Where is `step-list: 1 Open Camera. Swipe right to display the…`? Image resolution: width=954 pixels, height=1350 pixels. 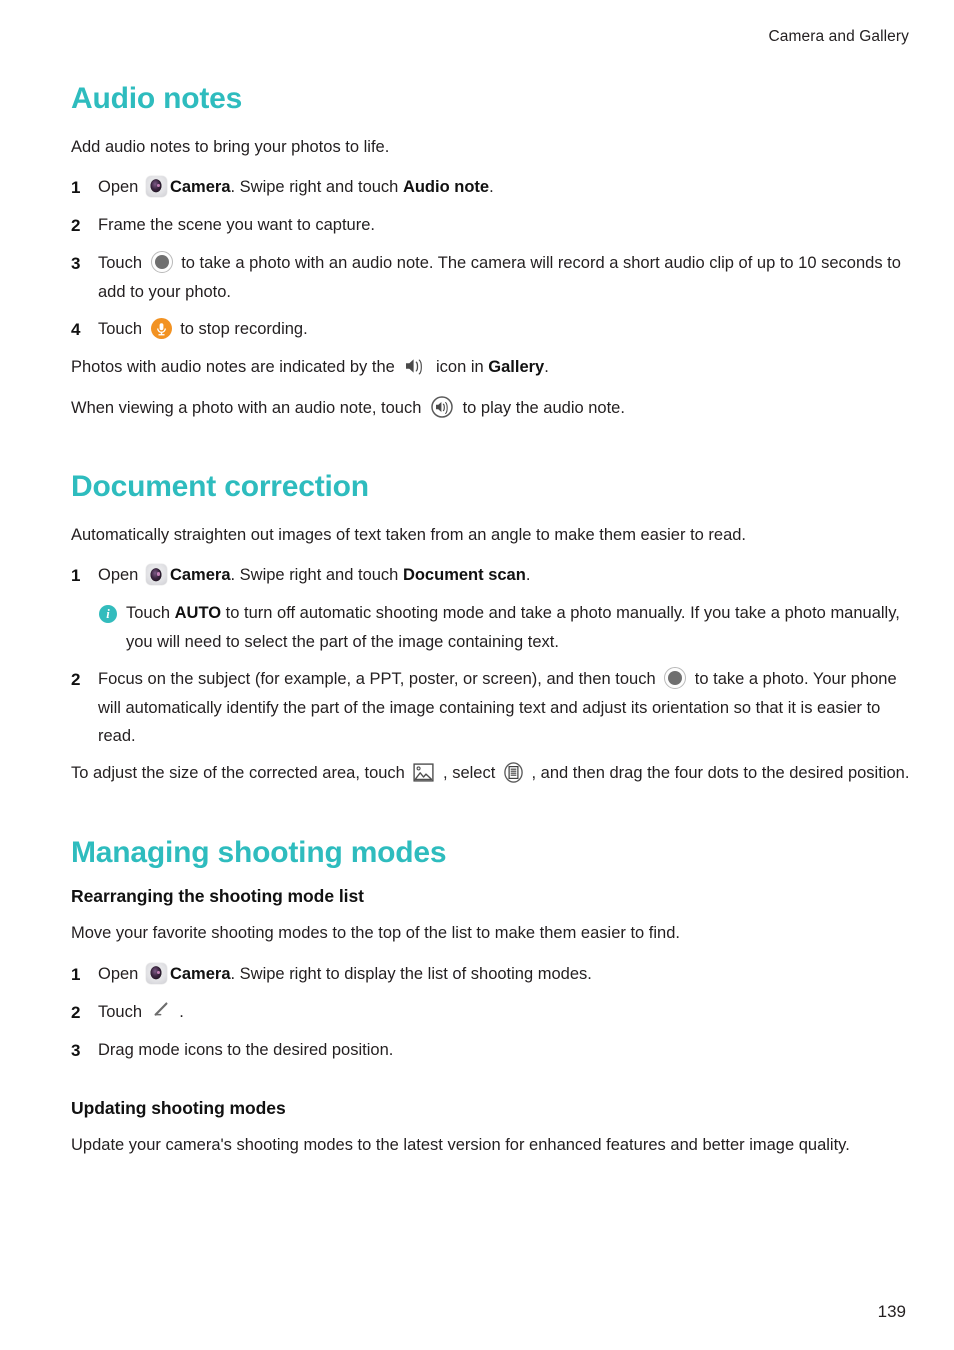
step-list: 1 Open Camera. Swipe right to display the… is located at coordinates (491, 1013).